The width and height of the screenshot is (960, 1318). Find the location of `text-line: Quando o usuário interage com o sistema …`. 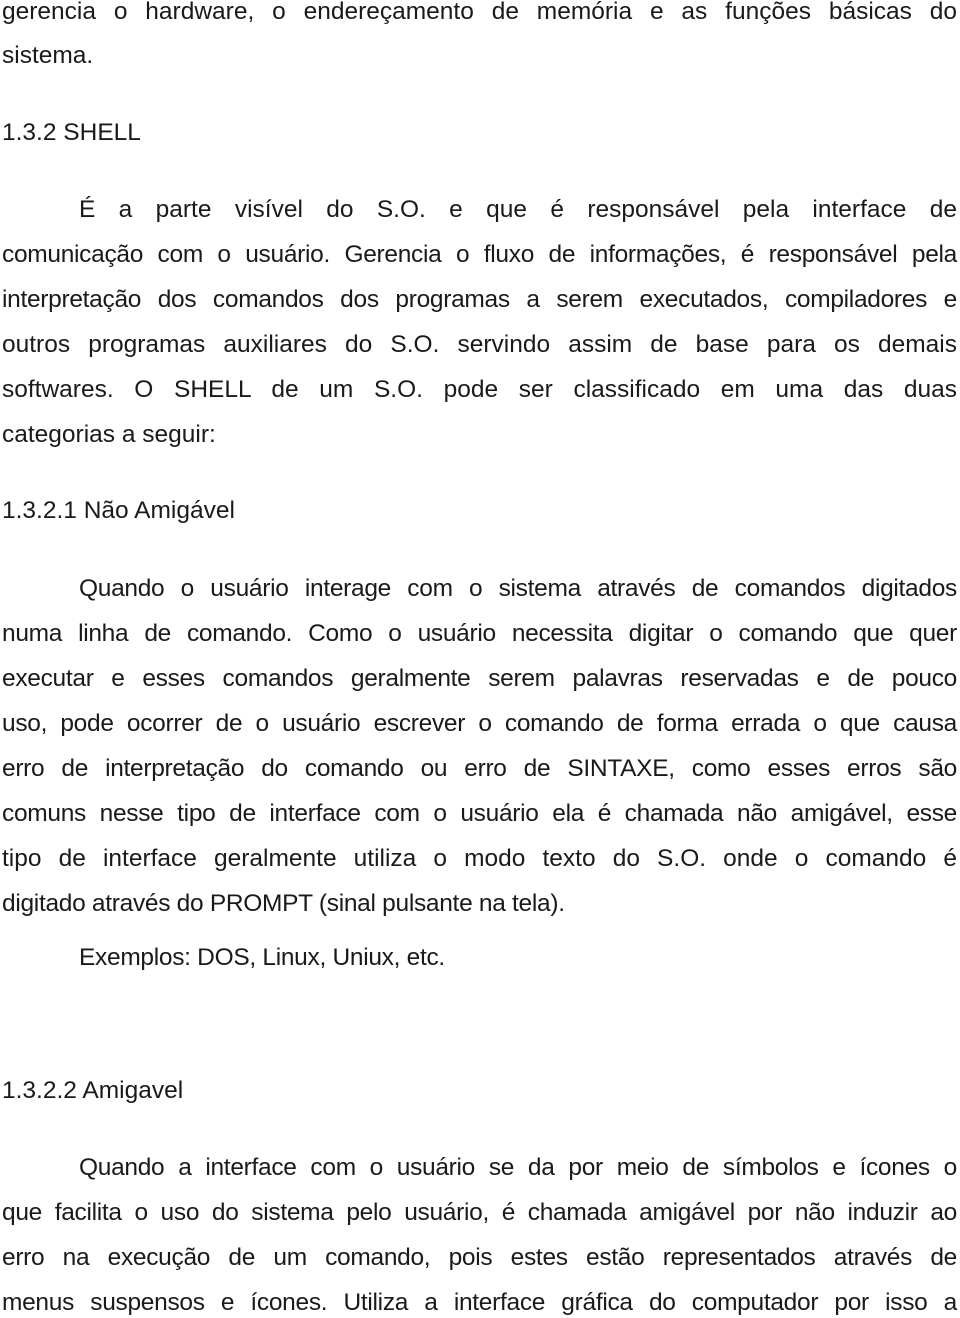

text-line: Quando o usuário interage com o sistema … is located at coordinates (518, 588).